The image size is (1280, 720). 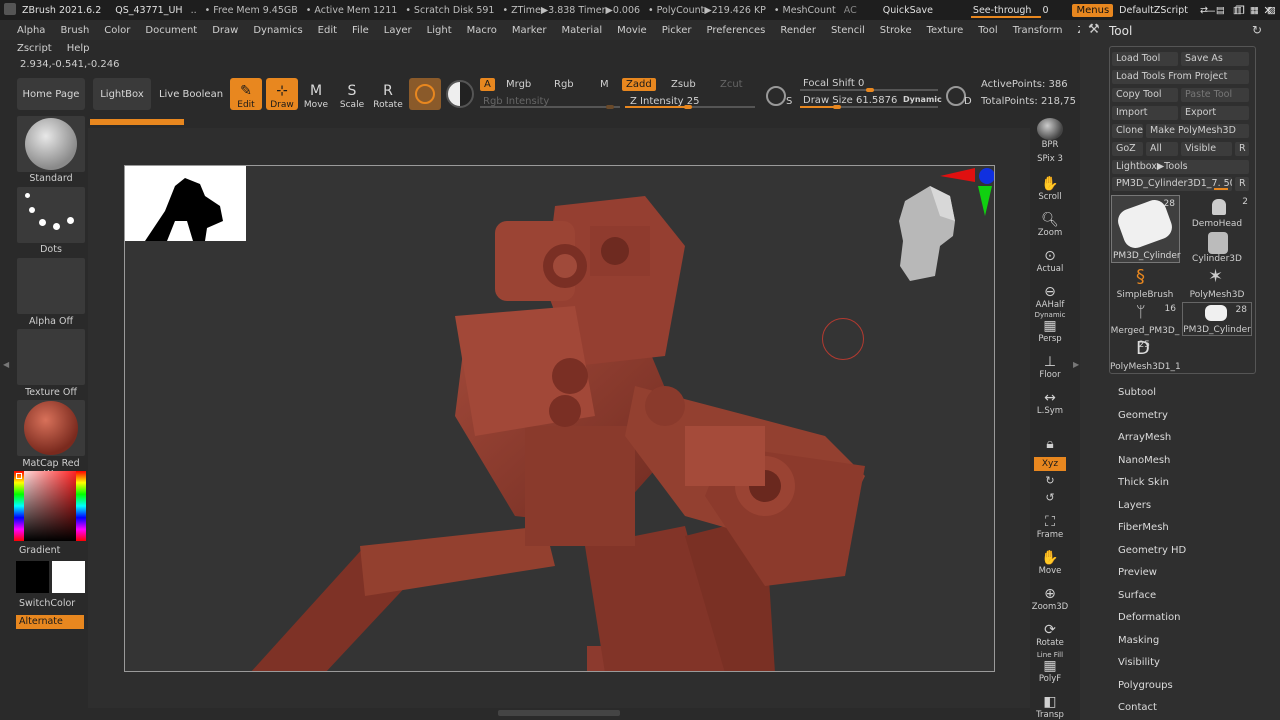 I want to click on color-picker, so click(x=50, y=506).